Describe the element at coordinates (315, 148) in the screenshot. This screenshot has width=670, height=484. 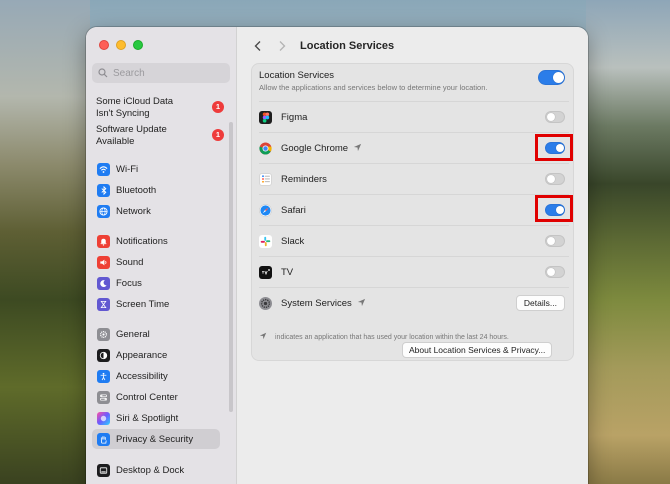
I see `app-label: Google Chrome` at that location.